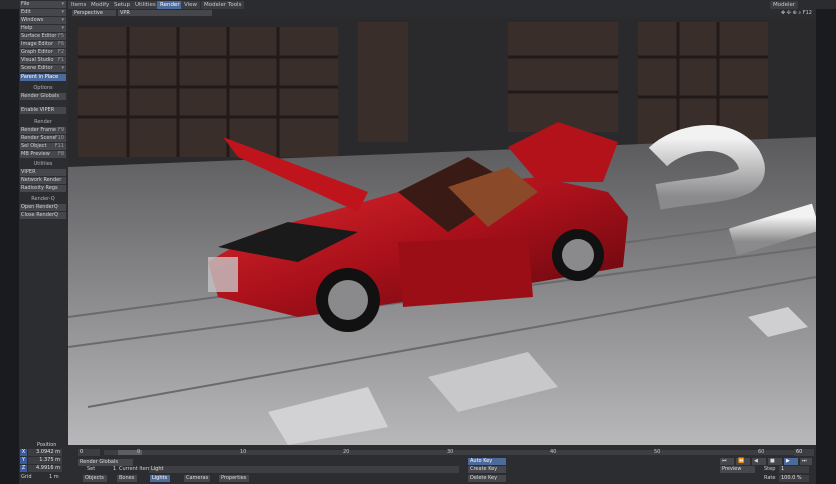 This screenshot has width=836, height=484. What do you see at coordinates (43, 68) in the screenshot?
I see `scene-editor-button: Scene Editor ▾` at bounding box center [43, 68].